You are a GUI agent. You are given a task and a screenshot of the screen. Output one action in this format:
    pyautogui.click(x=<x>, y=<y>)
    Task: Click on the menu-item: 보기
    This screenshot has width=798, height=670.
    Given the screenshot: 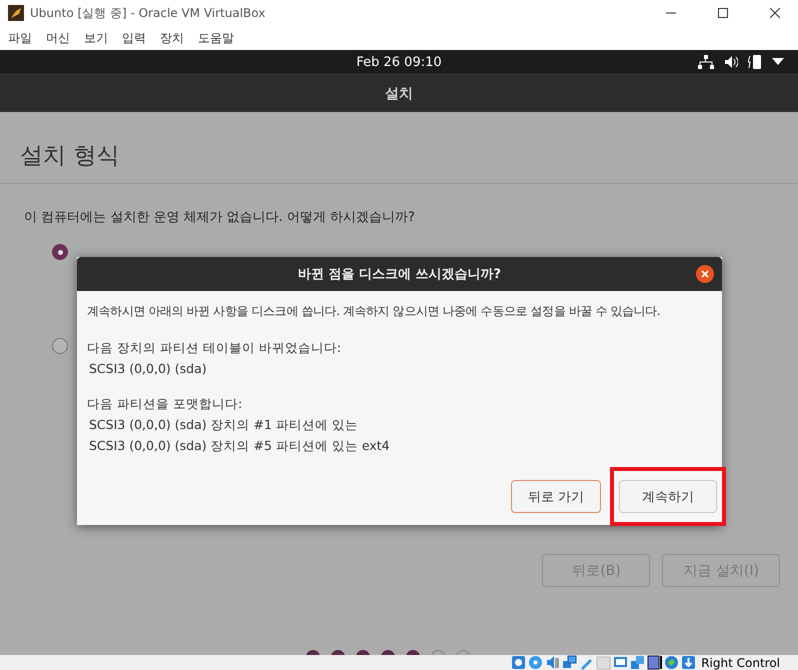 What is the action you would take?
    pyautogui.click(x=96, y=38)
    